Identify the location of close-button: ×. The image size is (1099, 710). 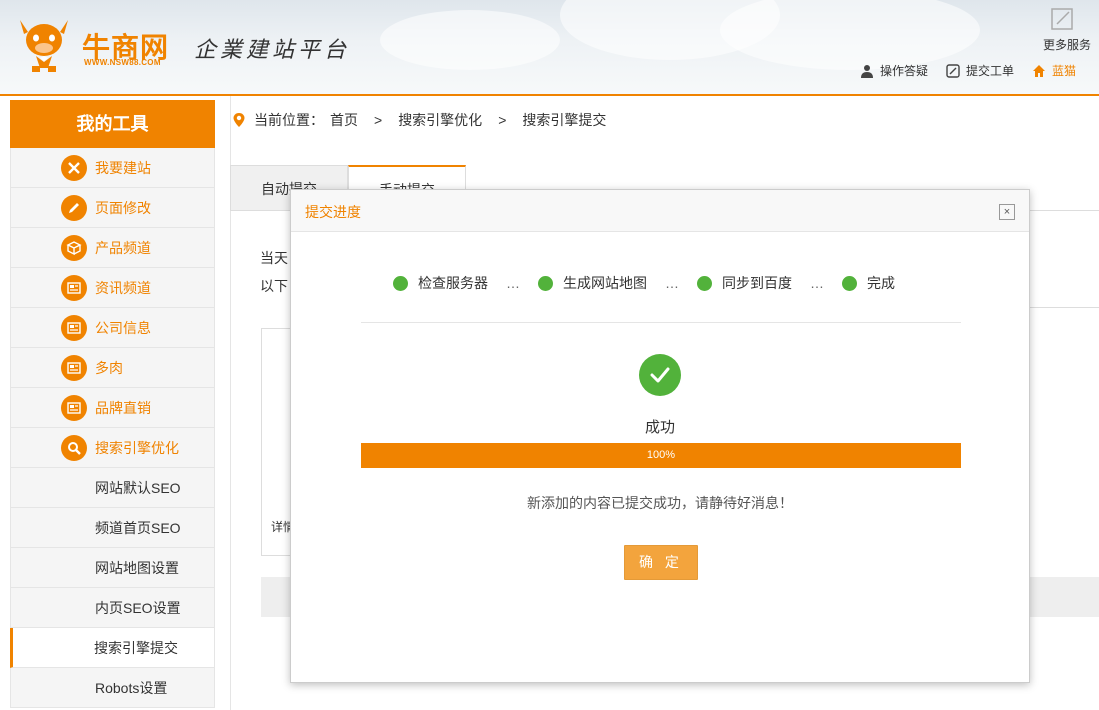
(1007, 212).